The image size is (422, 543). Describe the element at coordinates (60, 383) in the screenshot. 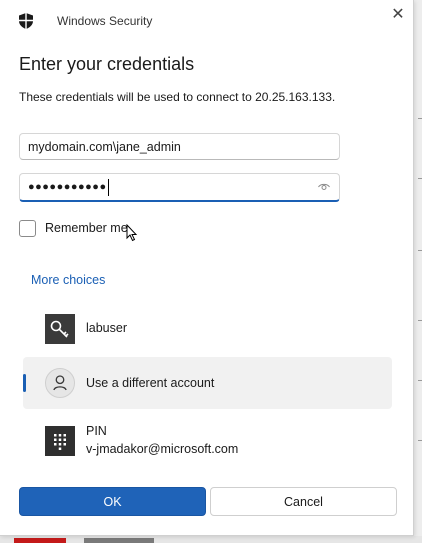

I see `person-icon` at that location.